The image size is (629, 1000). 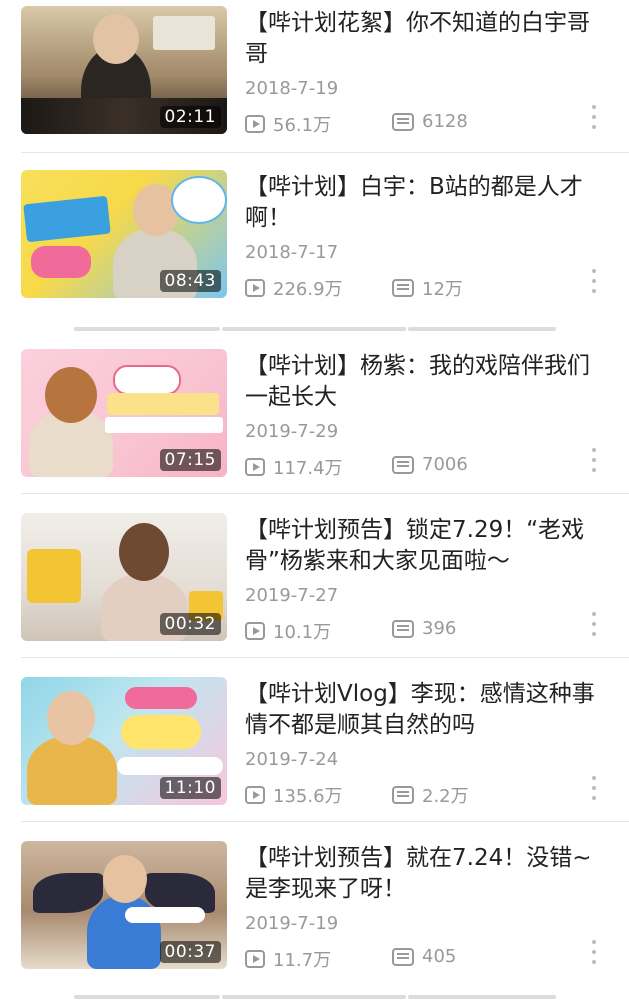 I want to click on danmaku-count: 7006, so click(x=430, y=464).